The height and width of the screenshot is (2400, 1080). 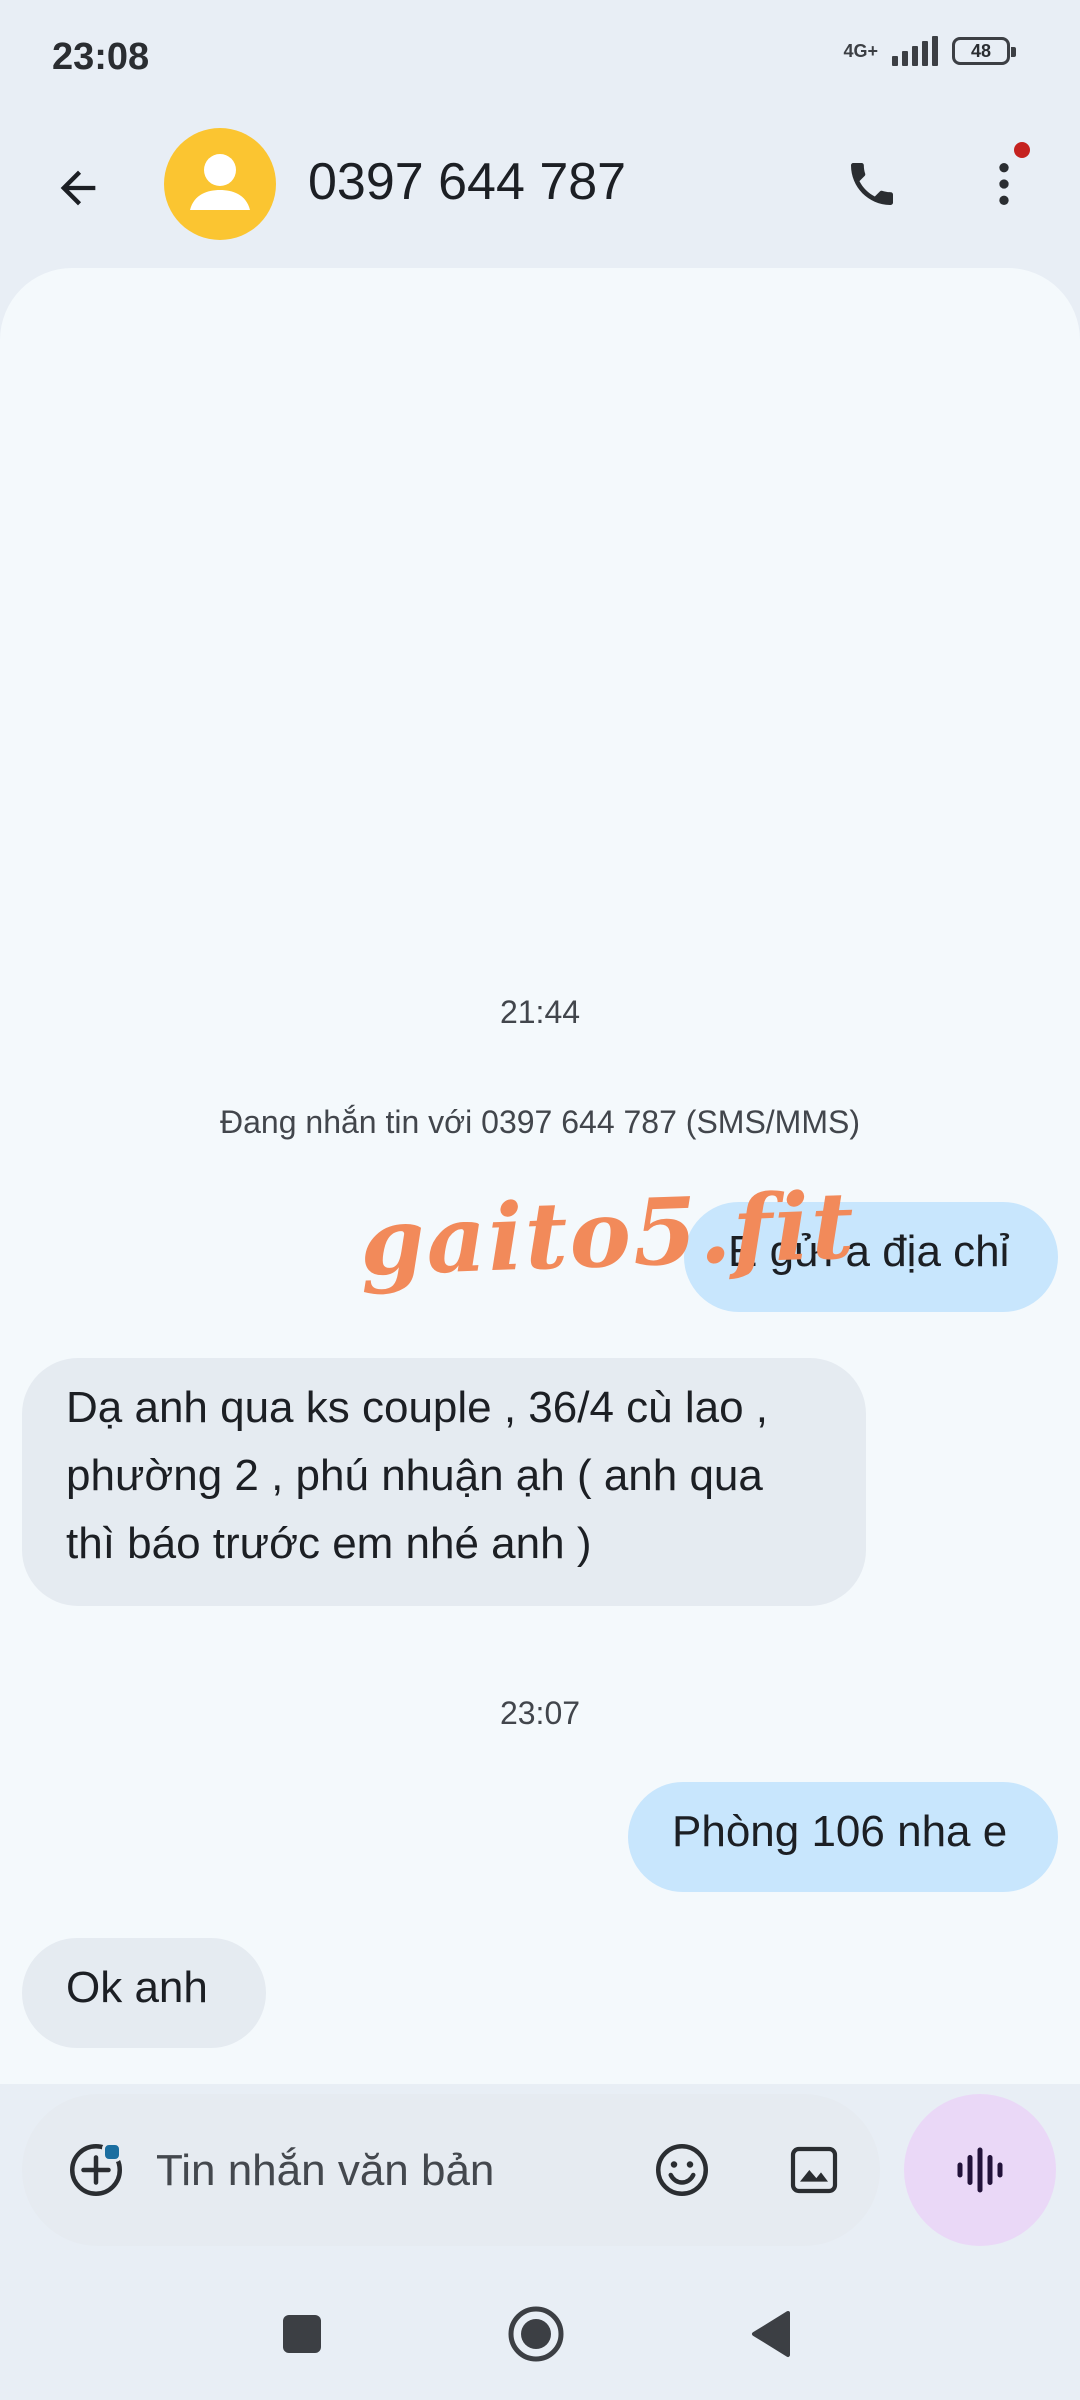 I want to click on voice-message-button, so click(x=980, y=2170).